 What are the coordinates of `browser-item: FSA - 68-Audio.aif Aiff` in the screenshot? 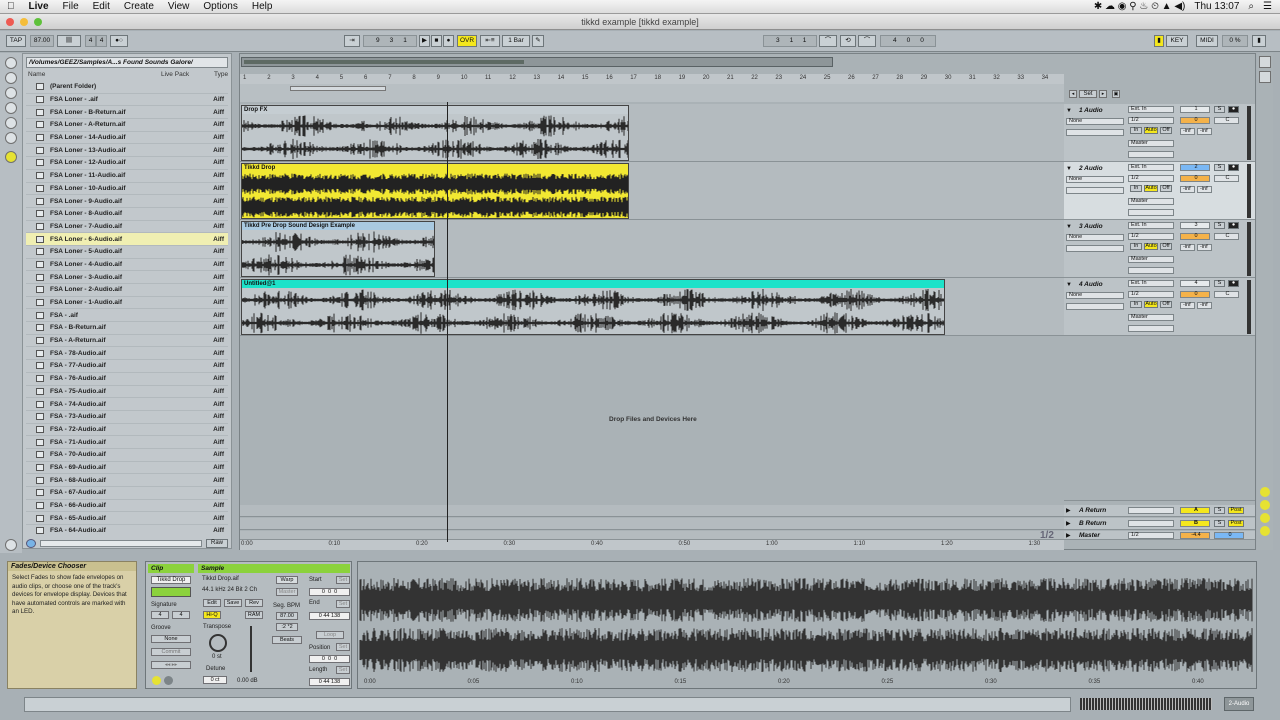 It's located at (127, 480).